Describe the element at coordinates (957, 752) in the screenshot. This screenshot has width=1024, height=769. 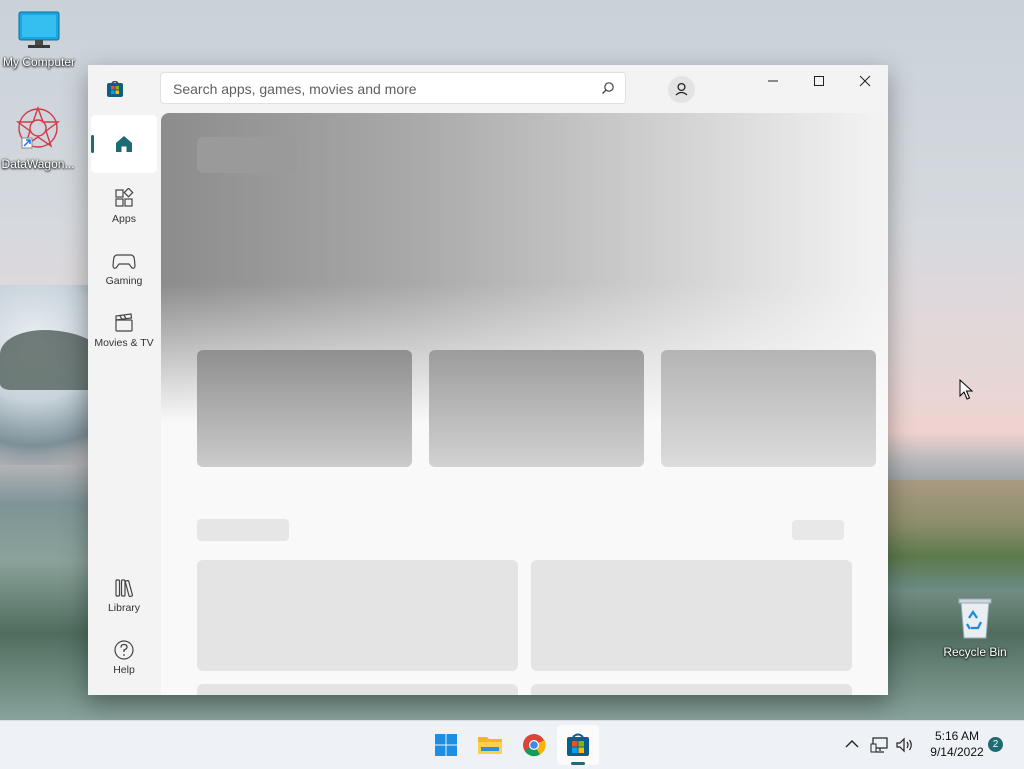
I see `clock-date: 9/14/2022` at that location.